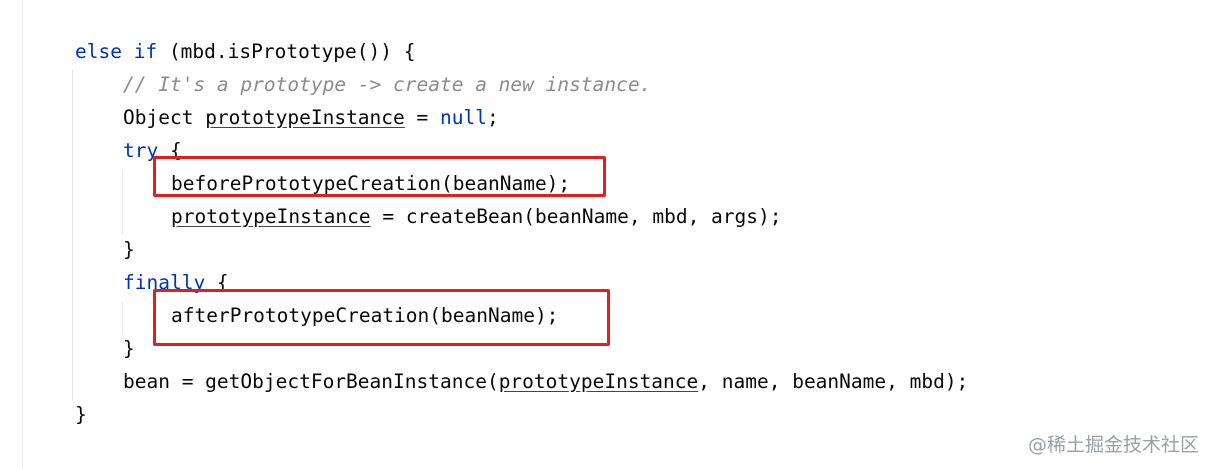  Describe the element at coordinates (1113, 445) in the screenshot. I see `watermark: @稀土掘金技术社区` at that location.